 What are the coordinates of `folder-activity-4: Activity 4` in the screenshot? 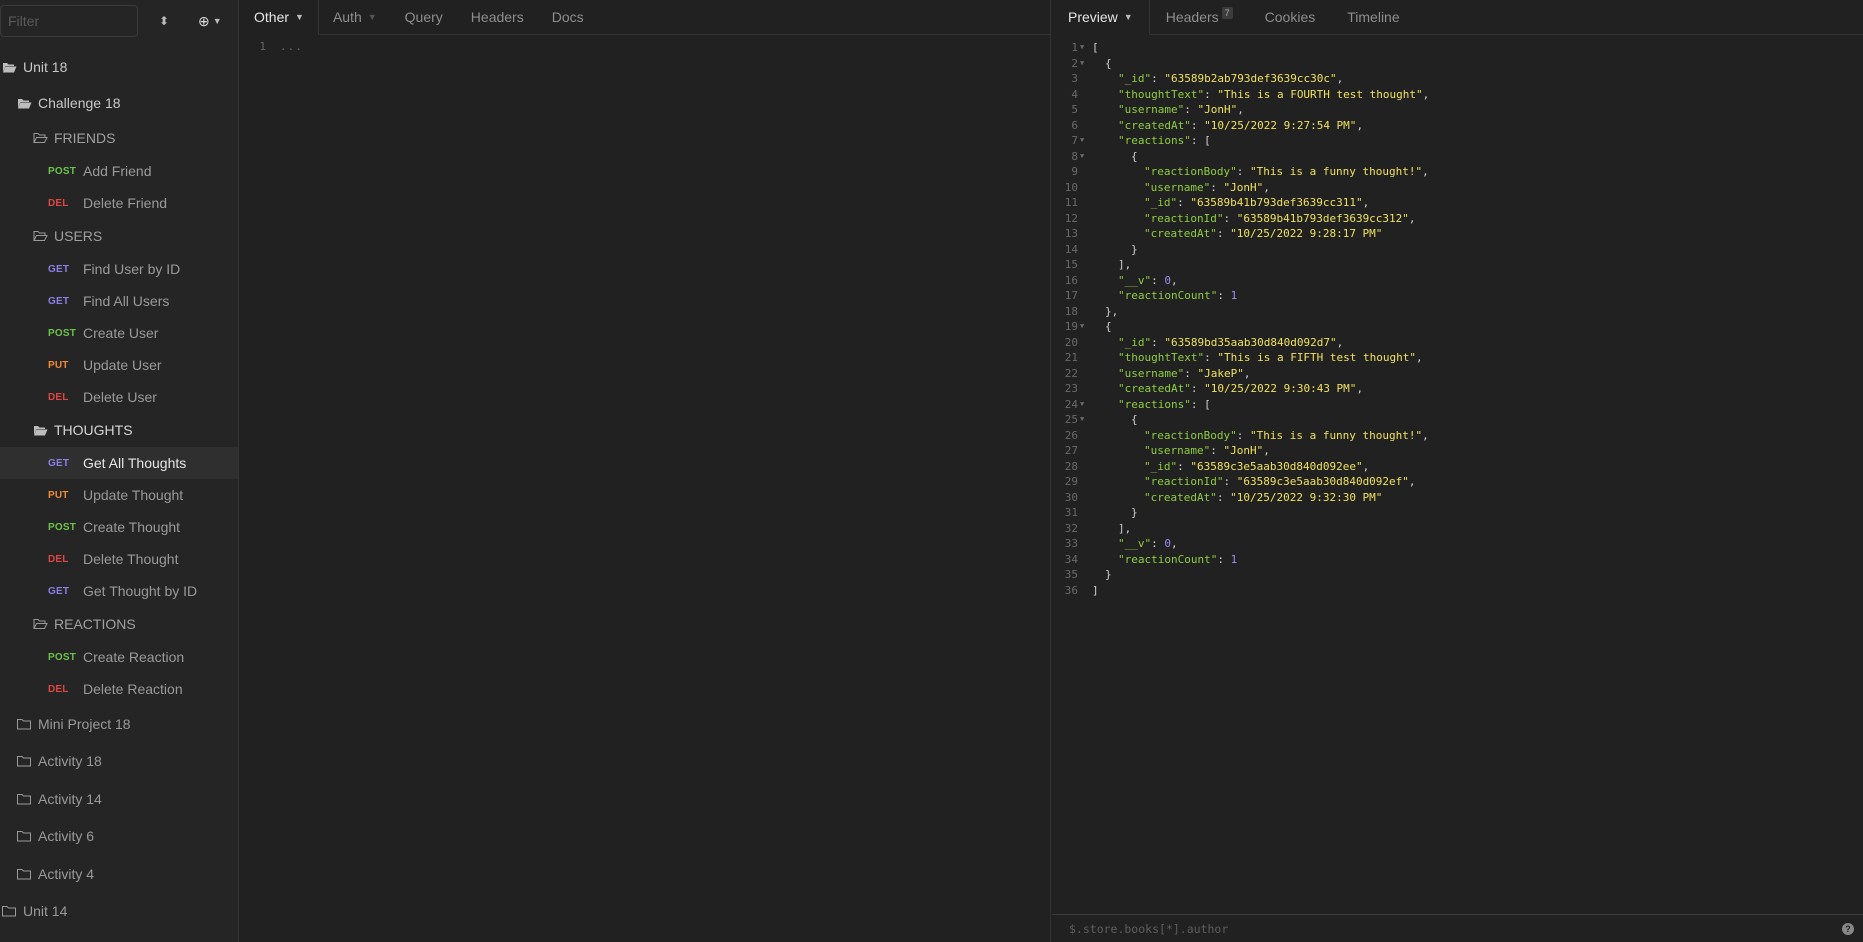 It's located at (119, 874).